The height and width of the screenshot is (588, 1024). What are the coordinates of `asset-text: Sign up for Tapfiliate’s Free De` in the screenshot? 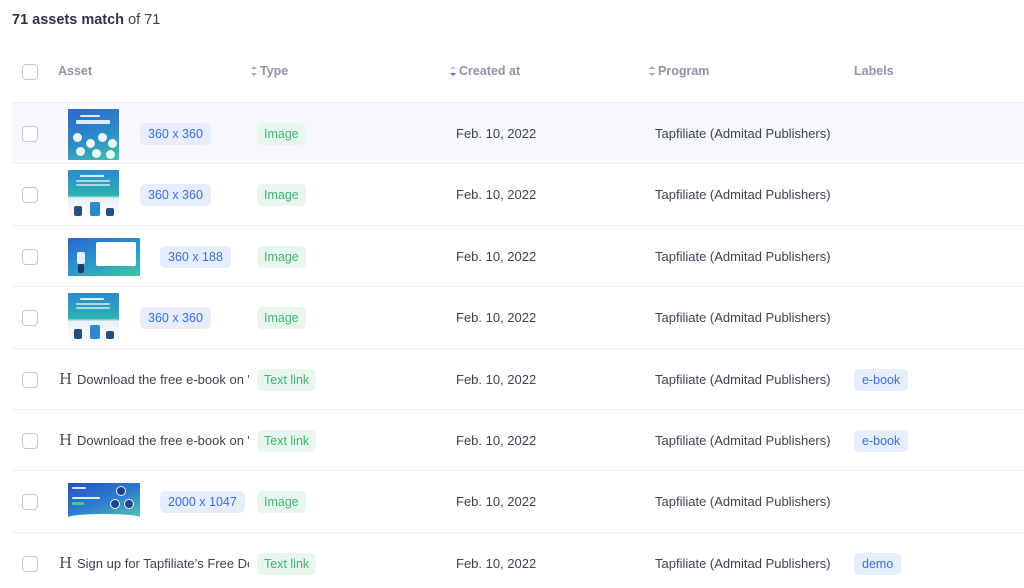 It's located at (163, 563).